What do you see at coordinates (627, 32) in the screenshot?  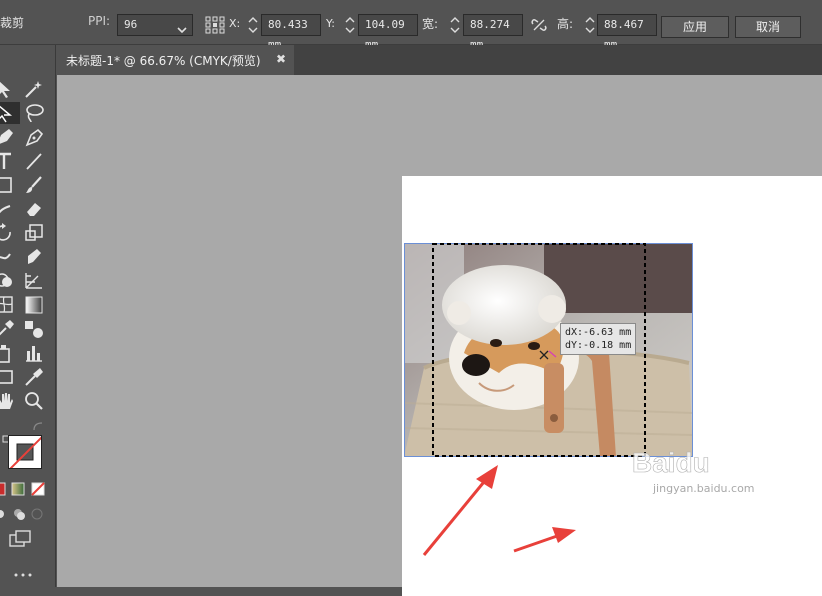 I see `height-field: 88.467 mm` at bounding box center [627, 32].